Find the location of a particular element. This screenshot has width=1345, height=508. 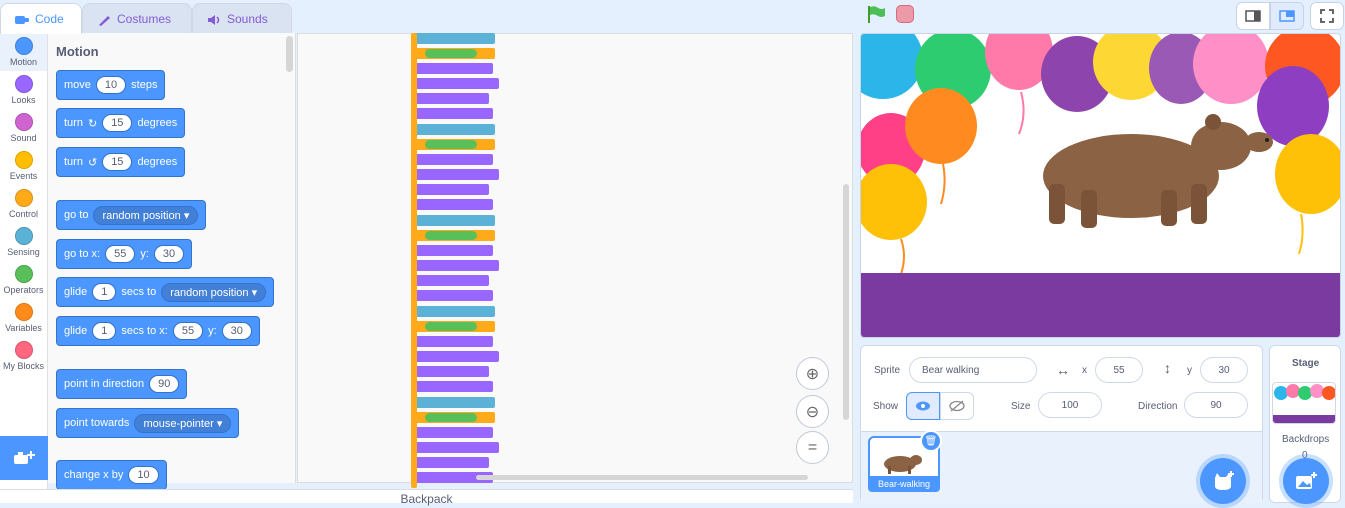

stage-thumbnail is located at coordinates (1304, 403).